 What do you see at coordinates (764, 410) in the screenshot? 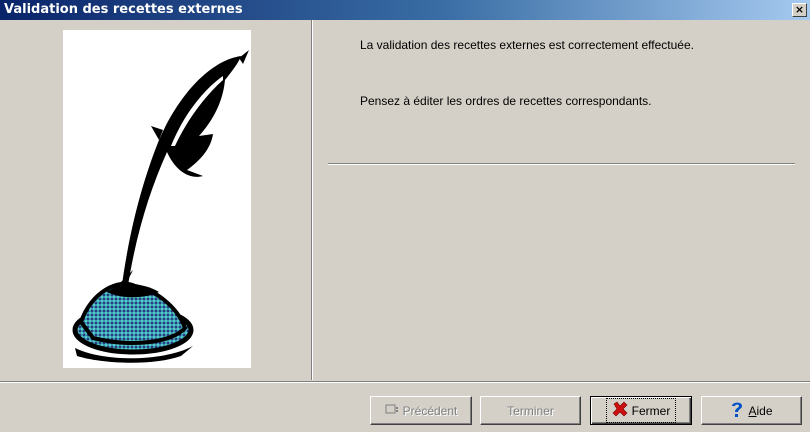
I see `help-button-label: ide` at bounding box center [764, 410].